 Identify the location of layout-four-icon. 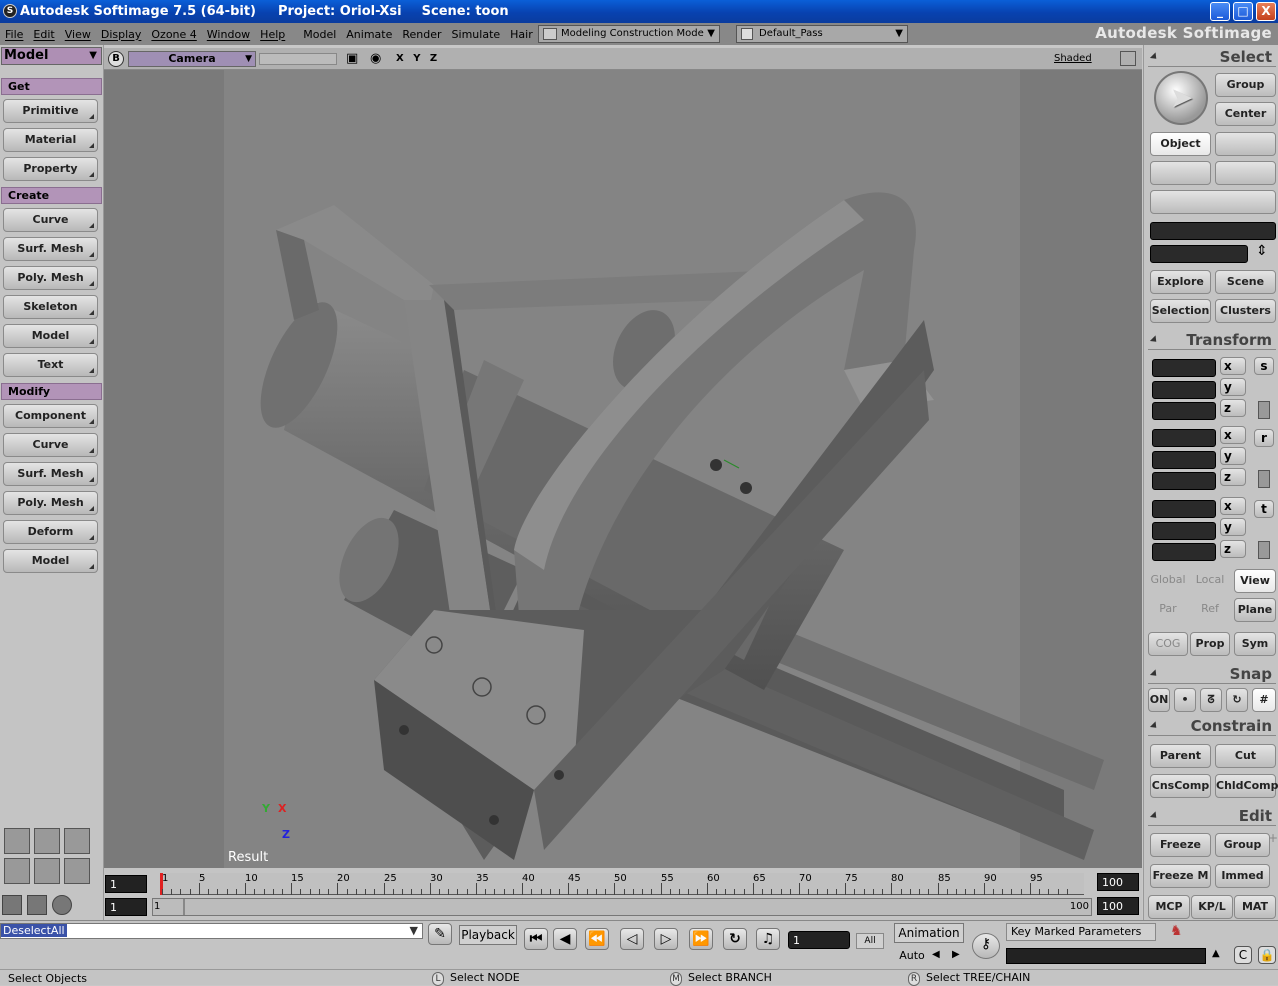
(17, 871).